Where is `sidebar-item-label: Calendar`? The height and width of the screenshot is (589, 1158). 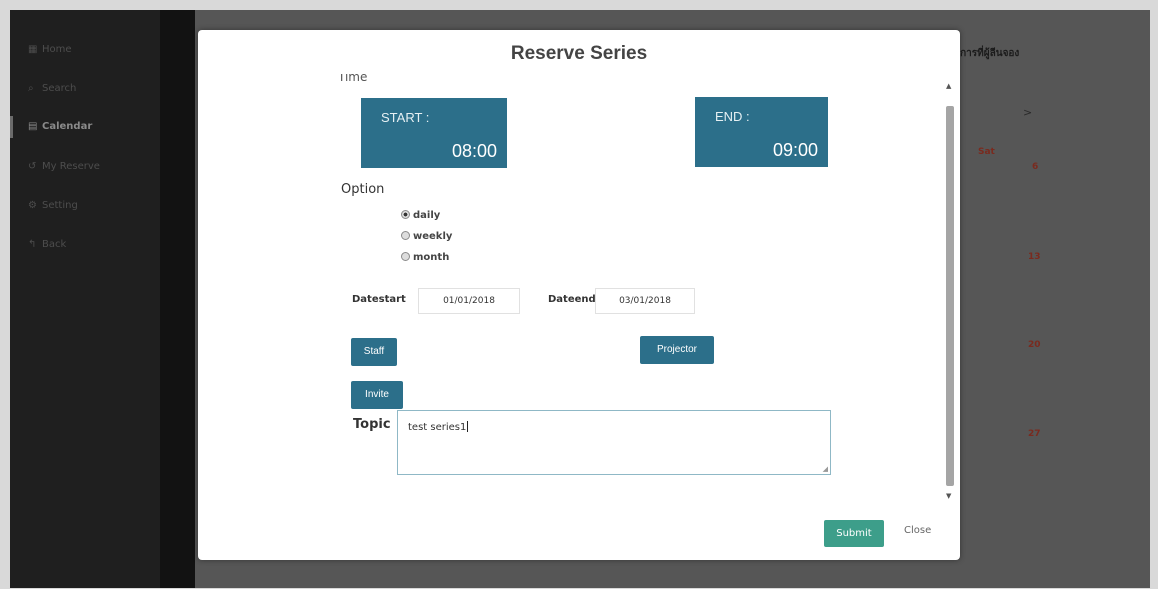 sidebar-item-label: Calendar is located at coordinates (67, 126).